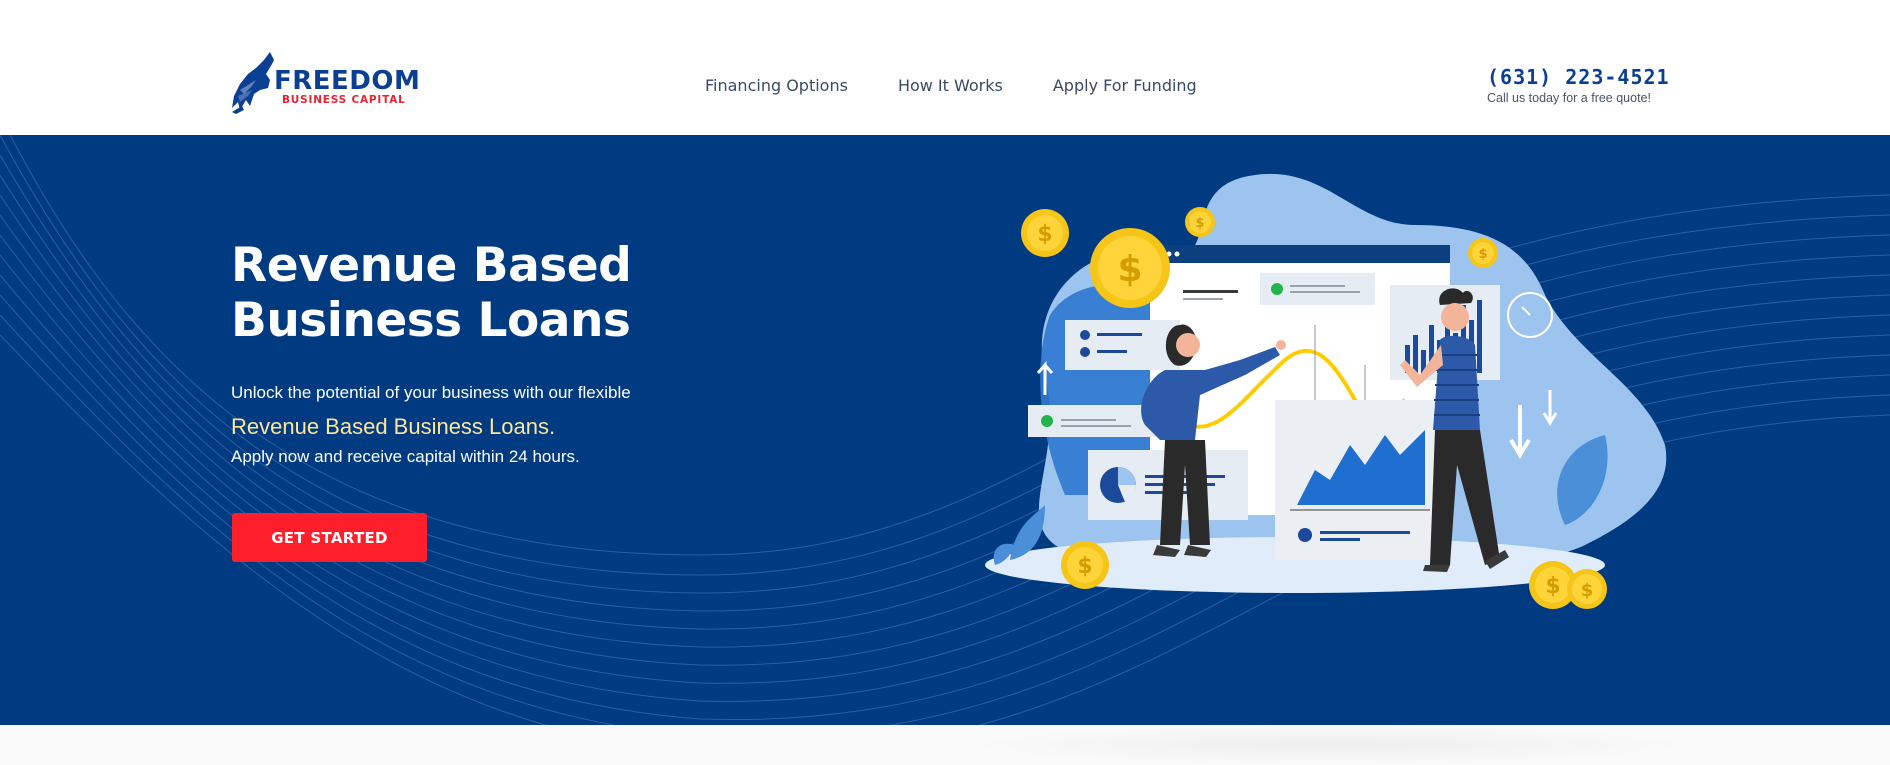 The image size is (1890, 765). I want to click on hero-title-line-1: Revenue Based, so click(431, 265).